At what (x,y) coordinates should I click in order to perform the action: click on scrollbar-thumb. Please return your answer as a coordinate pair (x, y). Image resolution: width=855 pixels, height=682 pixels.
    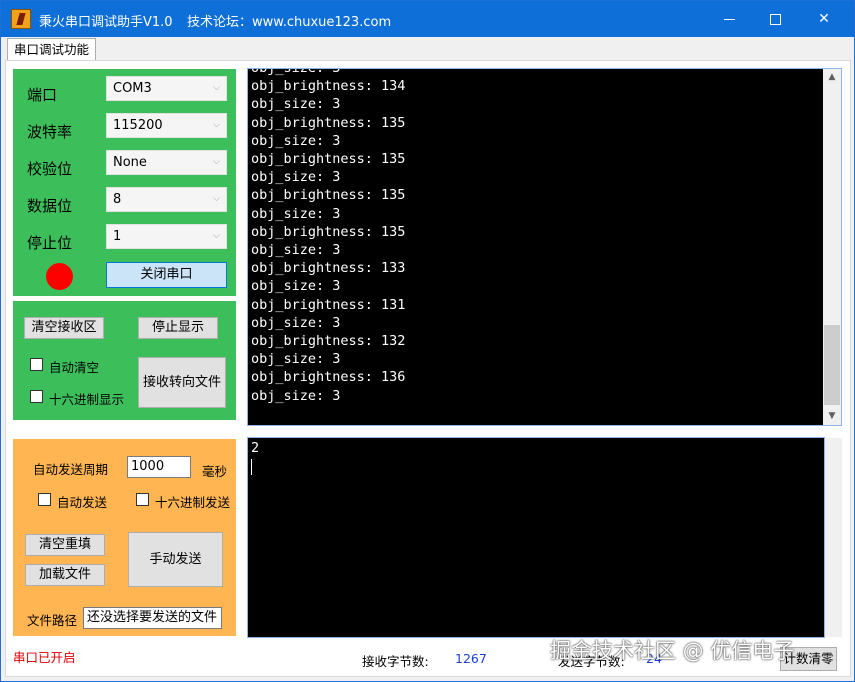
    Looking at the image, I should click on (832, 365).